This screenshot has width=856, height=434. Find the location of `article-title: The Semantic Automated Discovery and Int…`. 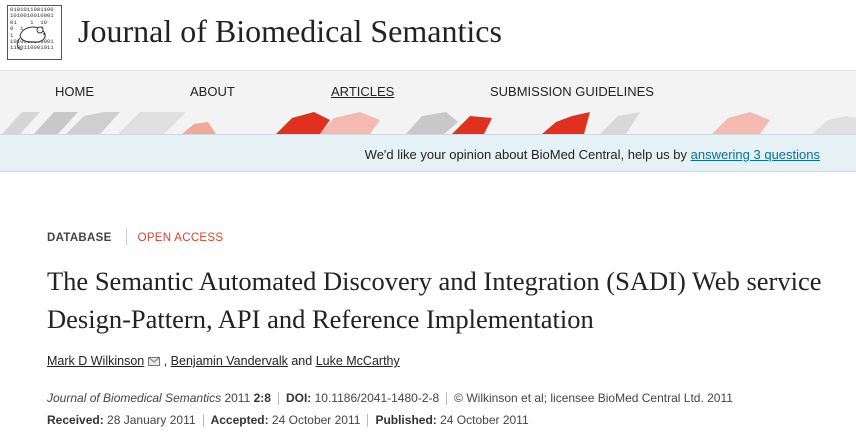

article-title: The Semantic Automated Discovery and Int… is located at coordinates (434, 300).